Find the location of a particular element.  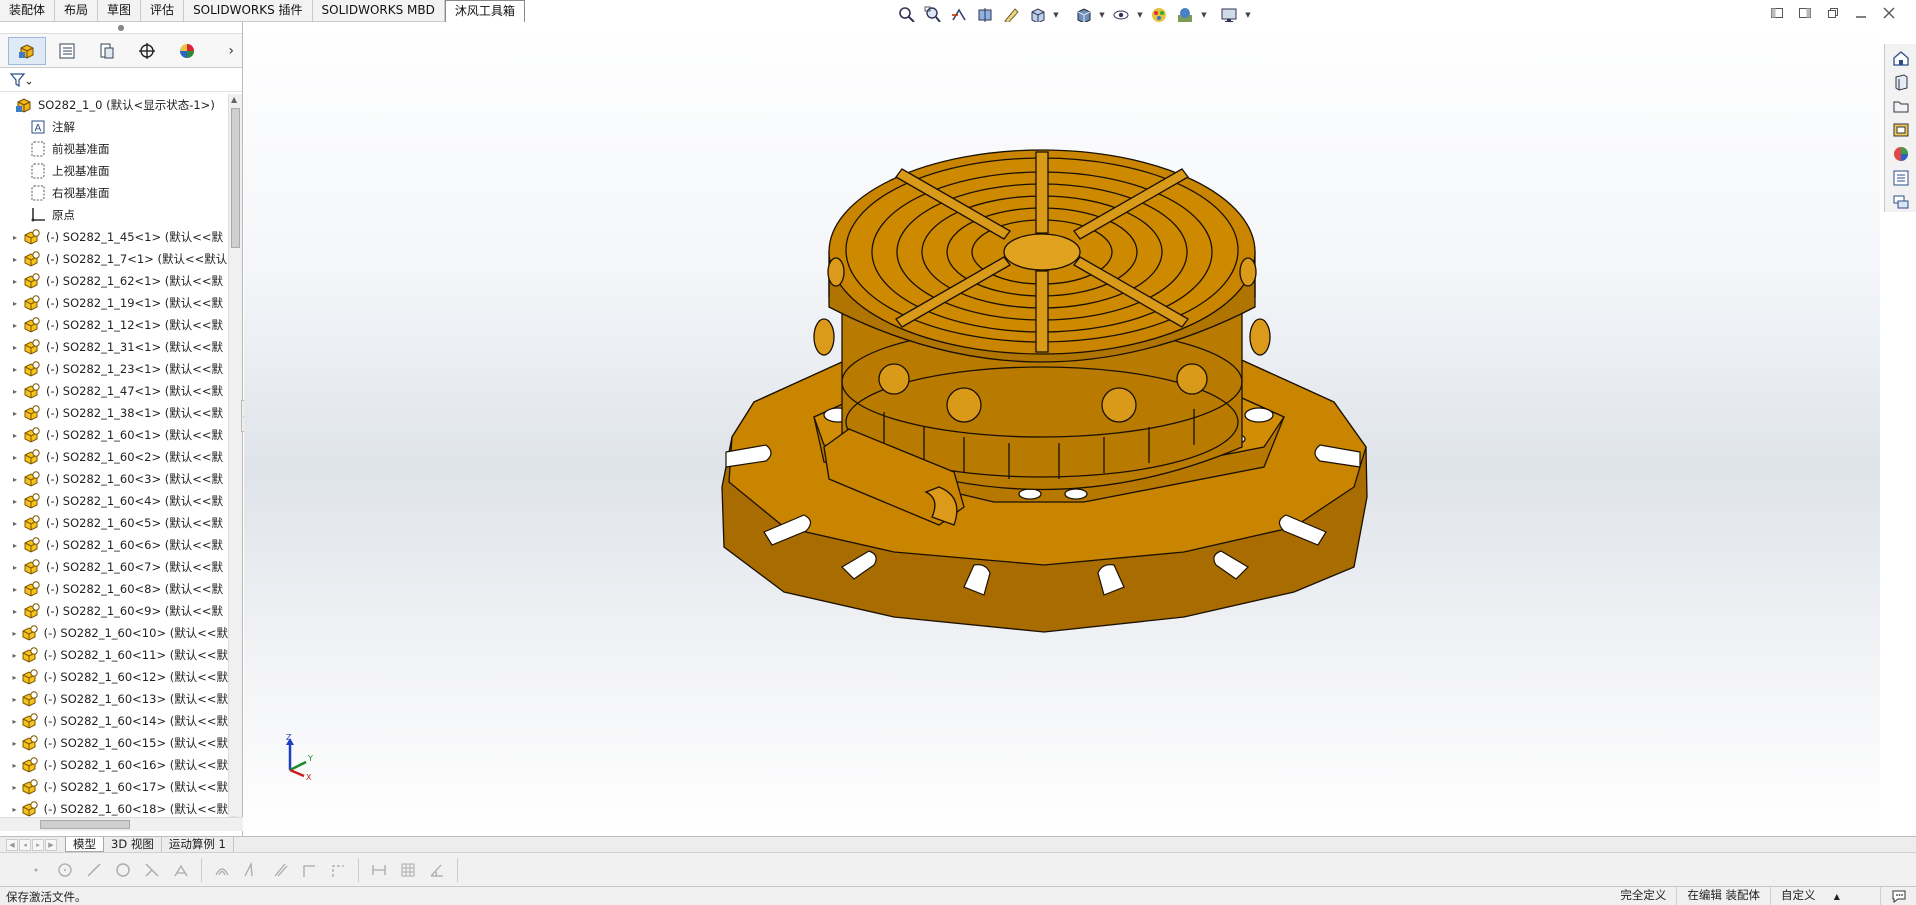

configuration-manager-tab-icon is located at coordinates (107, 51).